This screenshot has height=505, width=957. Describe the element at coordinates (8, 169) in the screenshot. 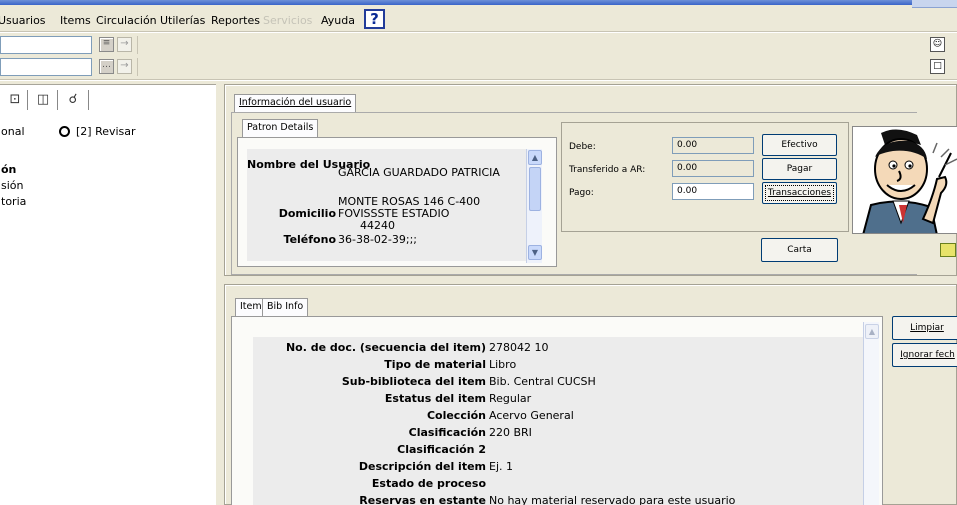

I see `tree-item: ón` at that location.